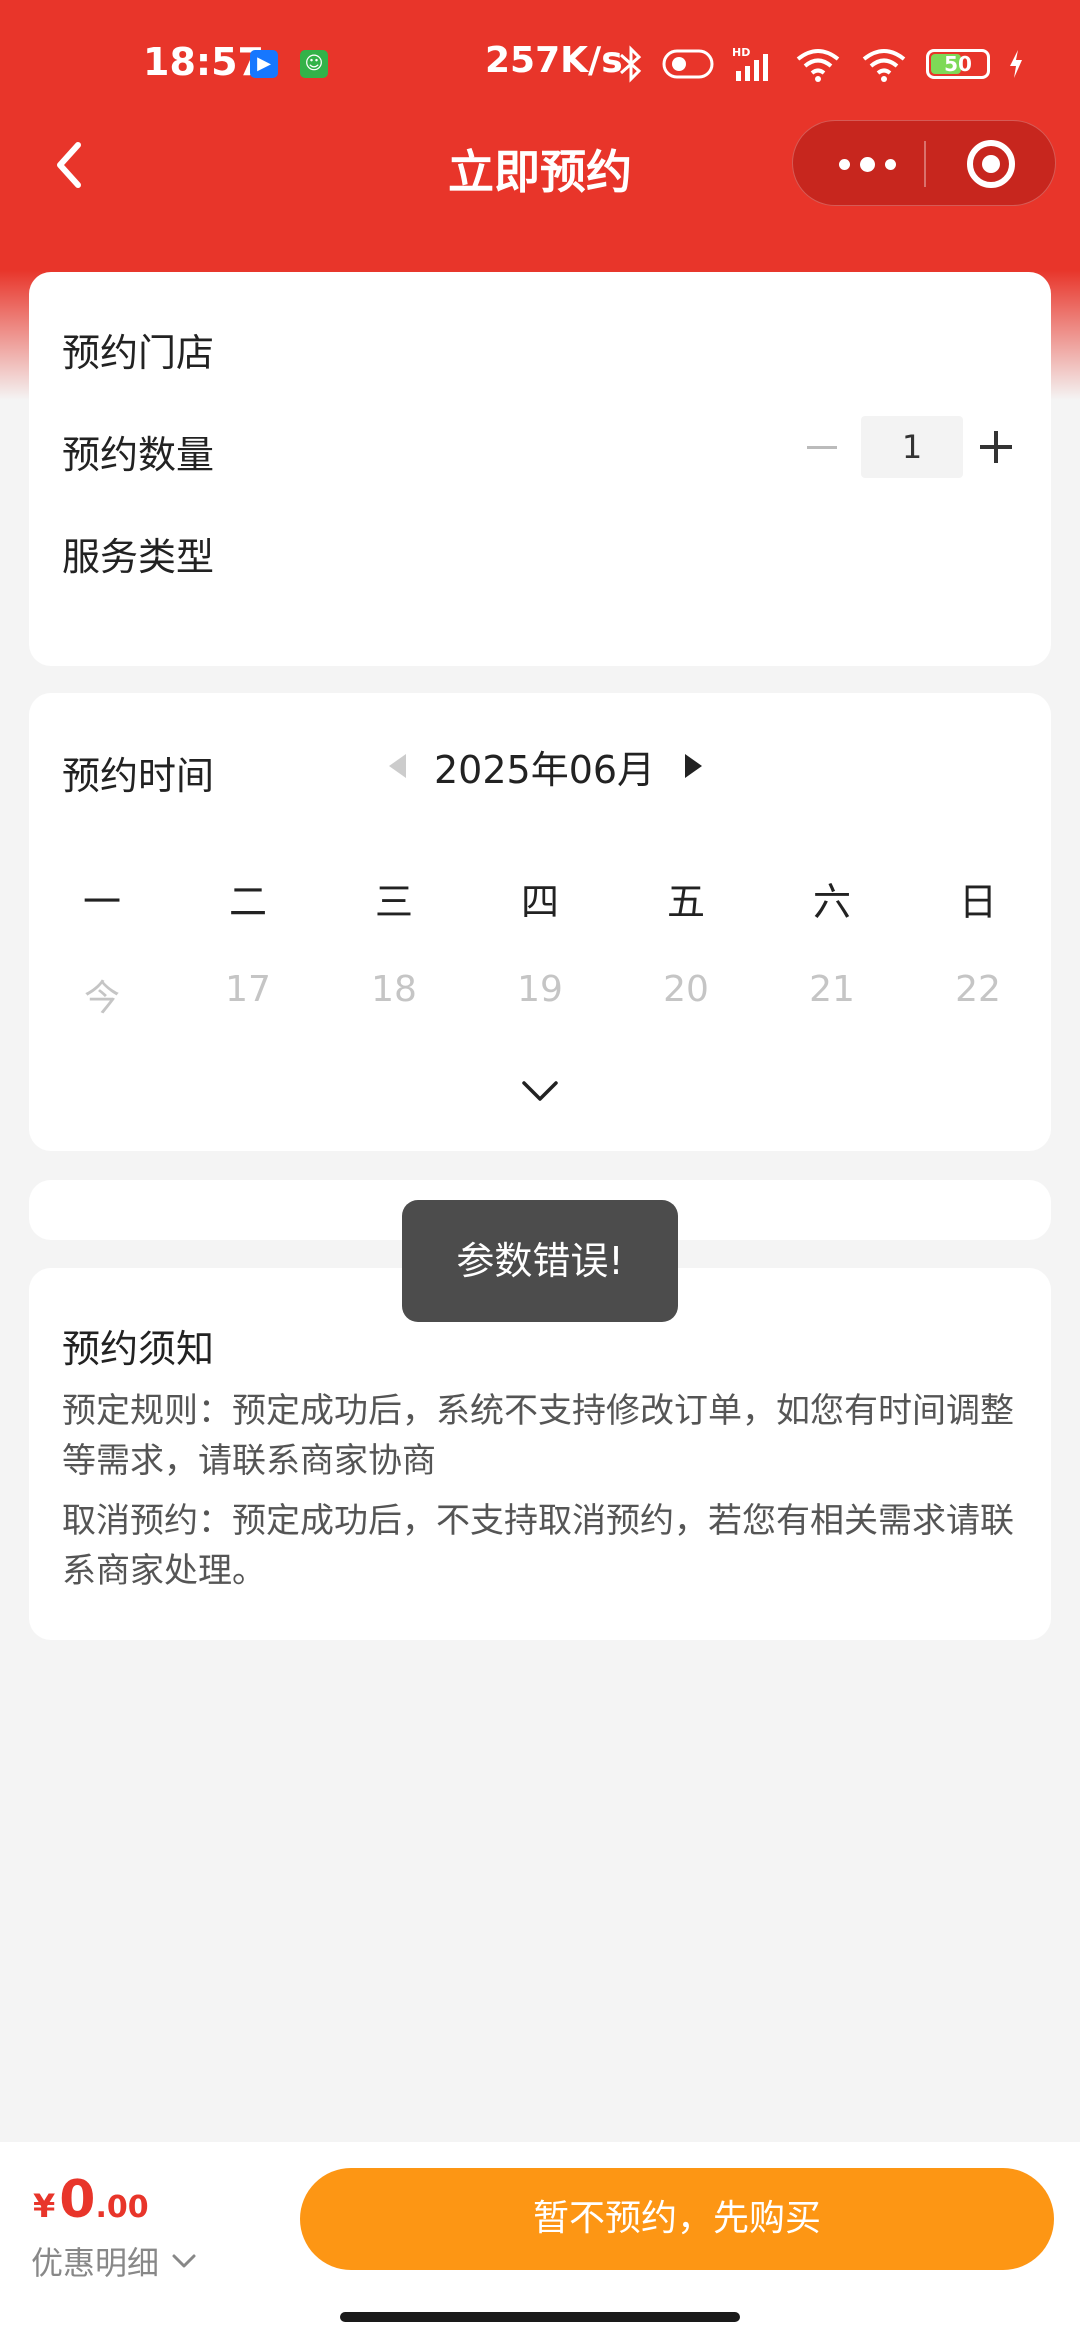 Image resolution: width=1080 pixels, height=2340 pixels. What do you see at coordinates (912, 447) in the screenshot?
I see `quantity-value: 1` at bounding box center [912, 447].